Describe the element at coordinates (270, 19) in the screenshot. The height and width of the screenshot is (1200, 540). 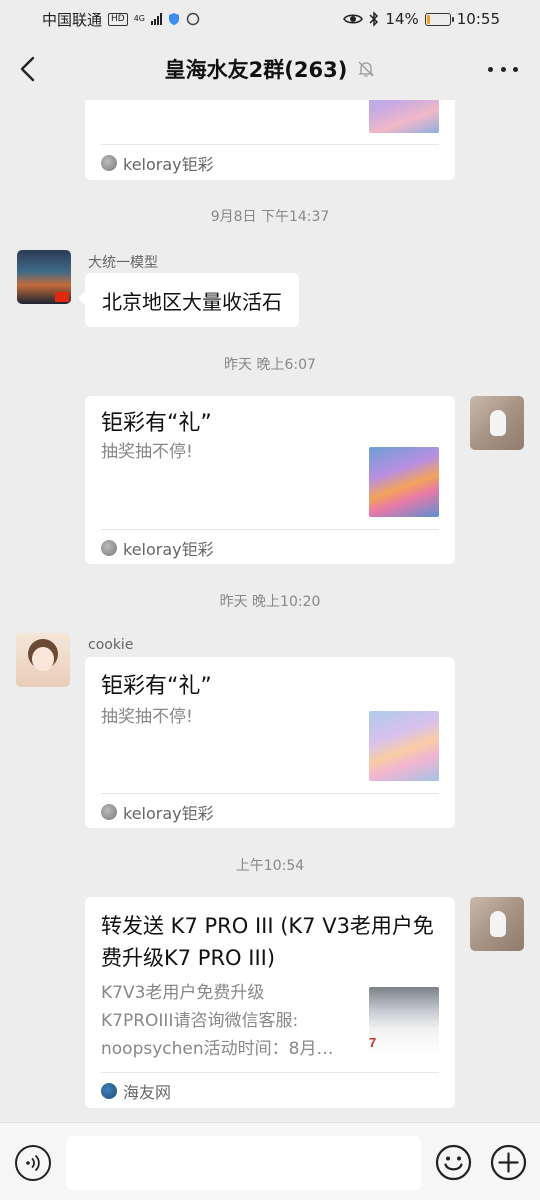
I see `status-bar: 中国联通 HD 4G 14% 10:55` at that location.